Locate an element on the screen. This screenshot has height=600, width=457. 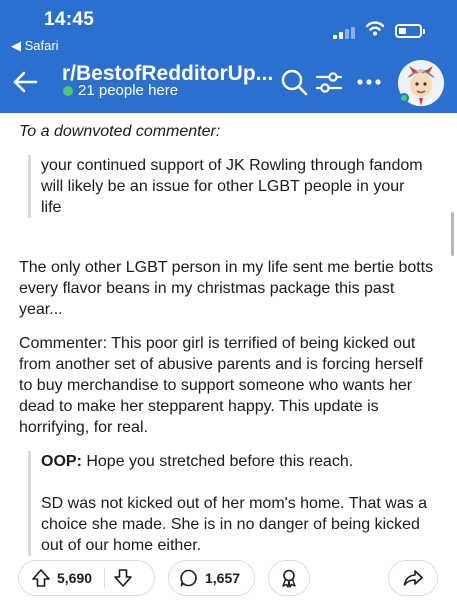
search-icon is located at coordinates (294, 82).